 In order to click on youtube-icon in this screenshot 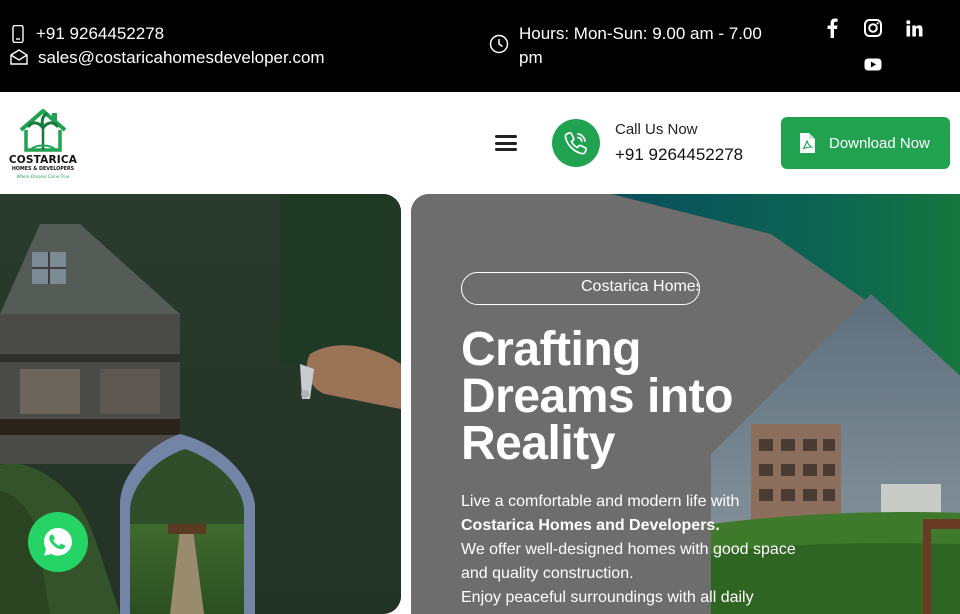, I will do `click(873, 64)`.